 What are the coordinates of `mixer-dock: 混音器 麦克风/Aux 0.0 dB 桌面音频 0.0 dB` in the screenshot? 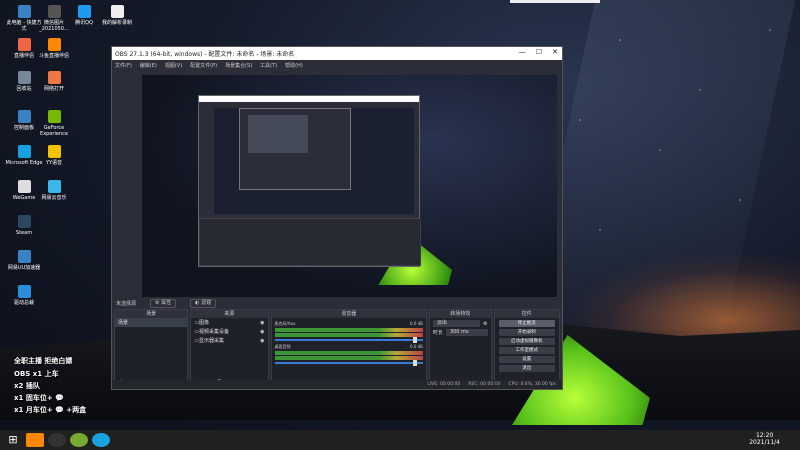 It's located at (348, 349).